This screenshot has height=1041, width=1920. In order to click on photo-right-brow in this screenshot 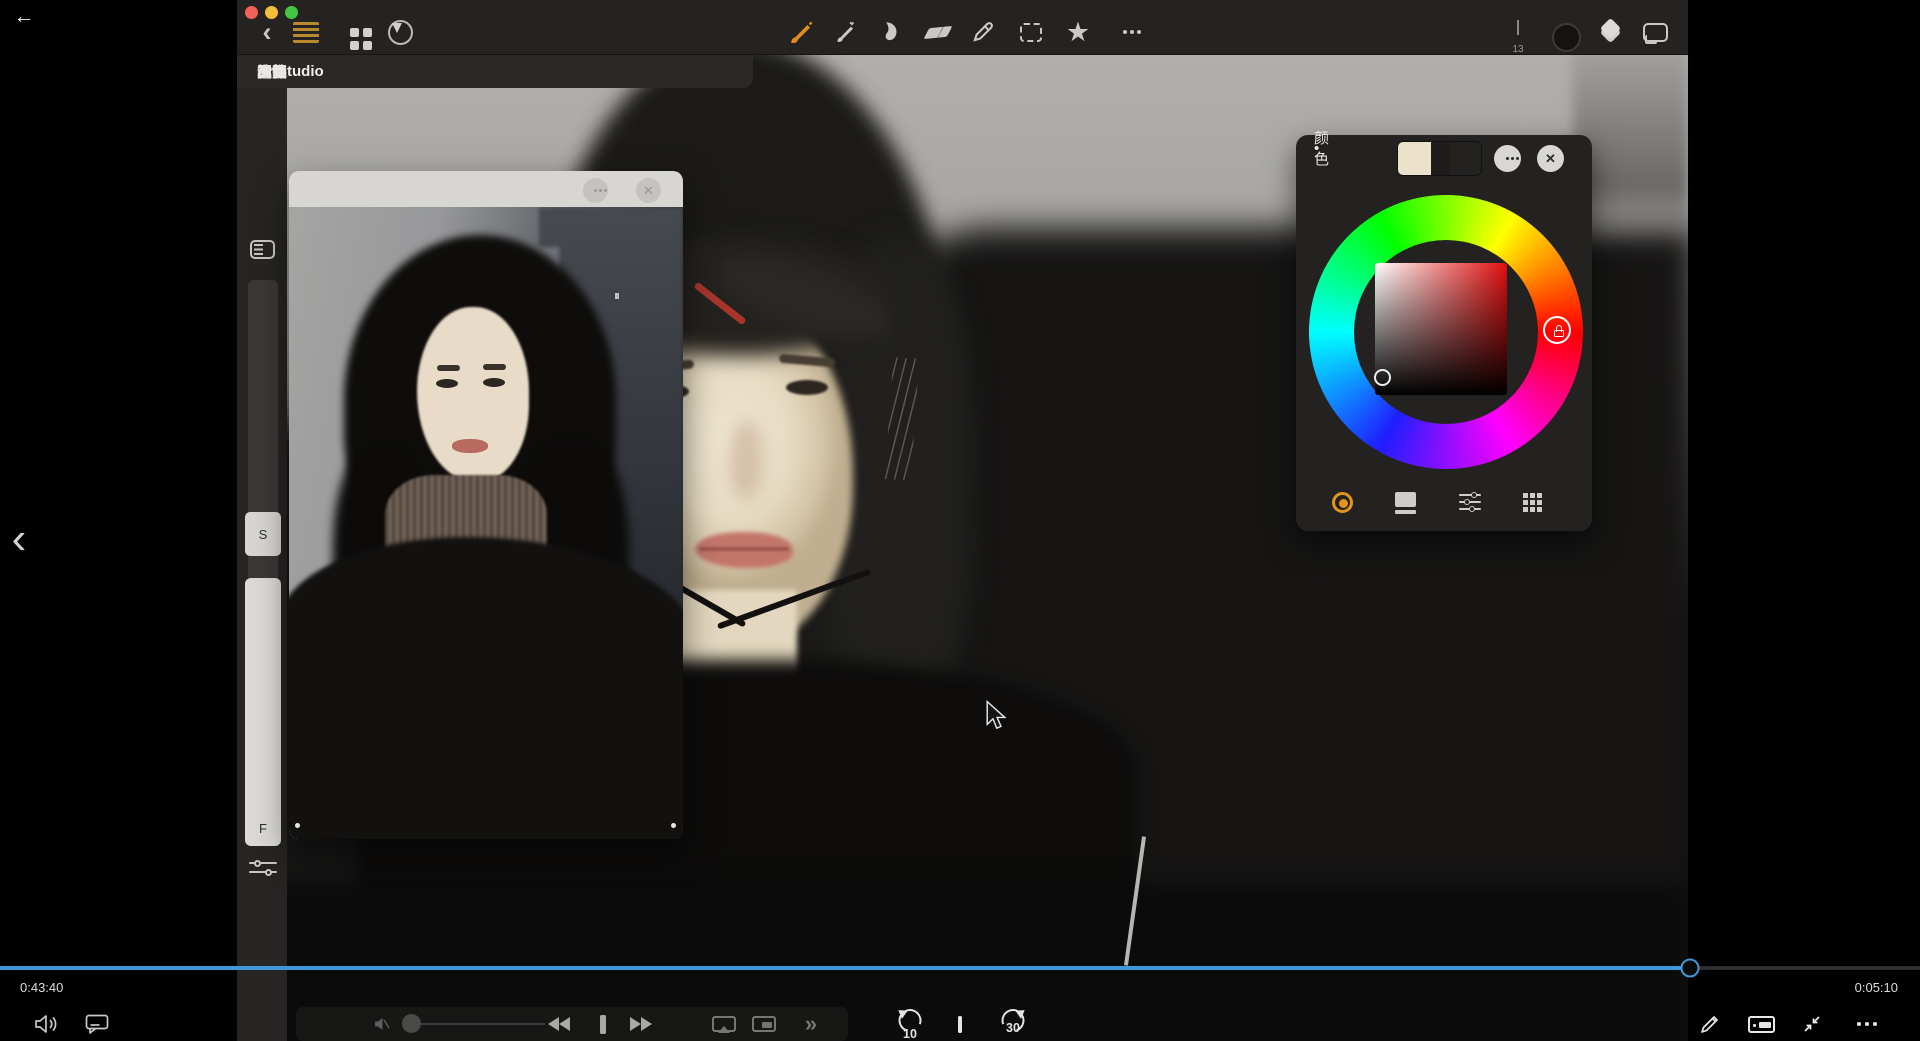, I will do `click(494, 367)`.